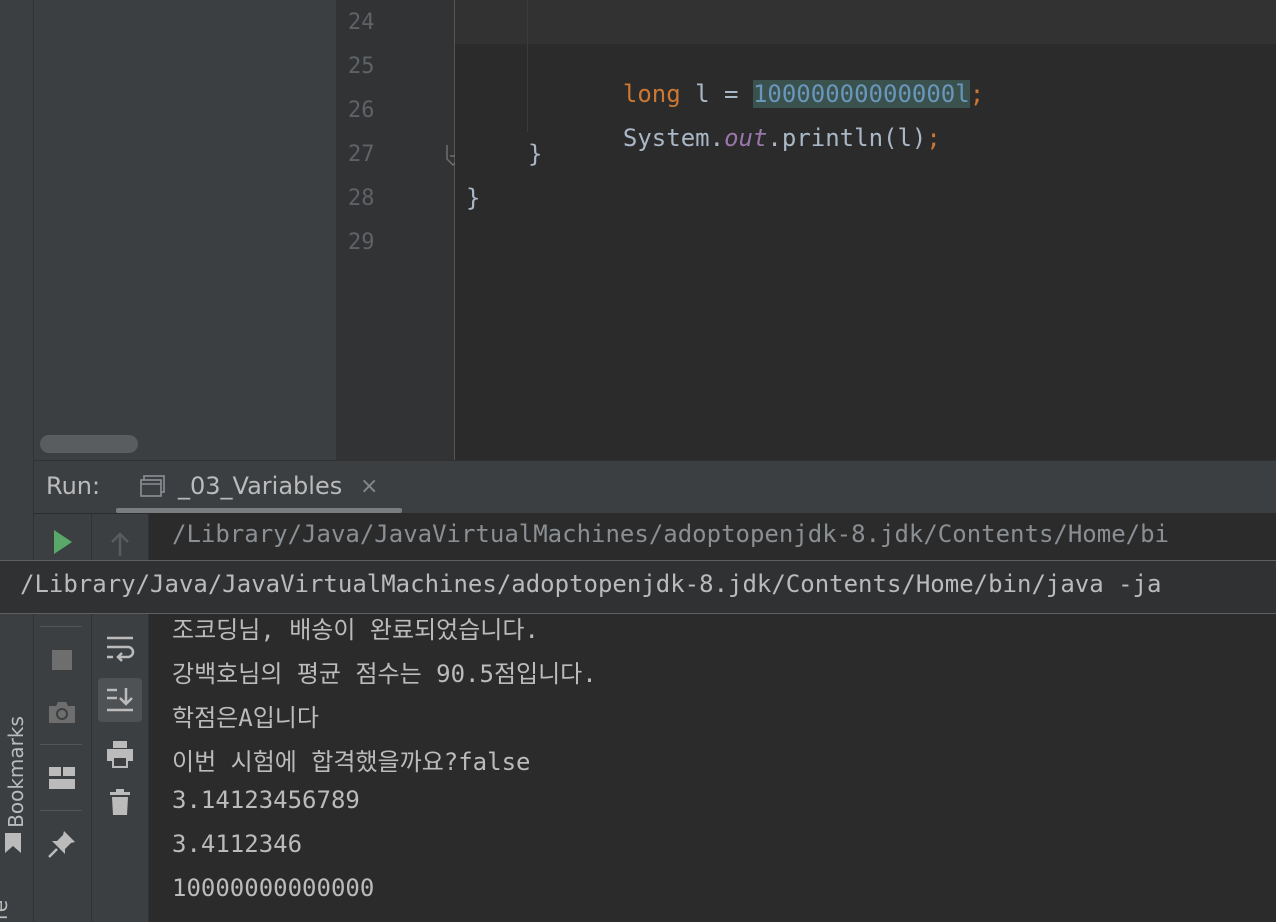  I want to click on current-line-highlight, so click(865, 22).